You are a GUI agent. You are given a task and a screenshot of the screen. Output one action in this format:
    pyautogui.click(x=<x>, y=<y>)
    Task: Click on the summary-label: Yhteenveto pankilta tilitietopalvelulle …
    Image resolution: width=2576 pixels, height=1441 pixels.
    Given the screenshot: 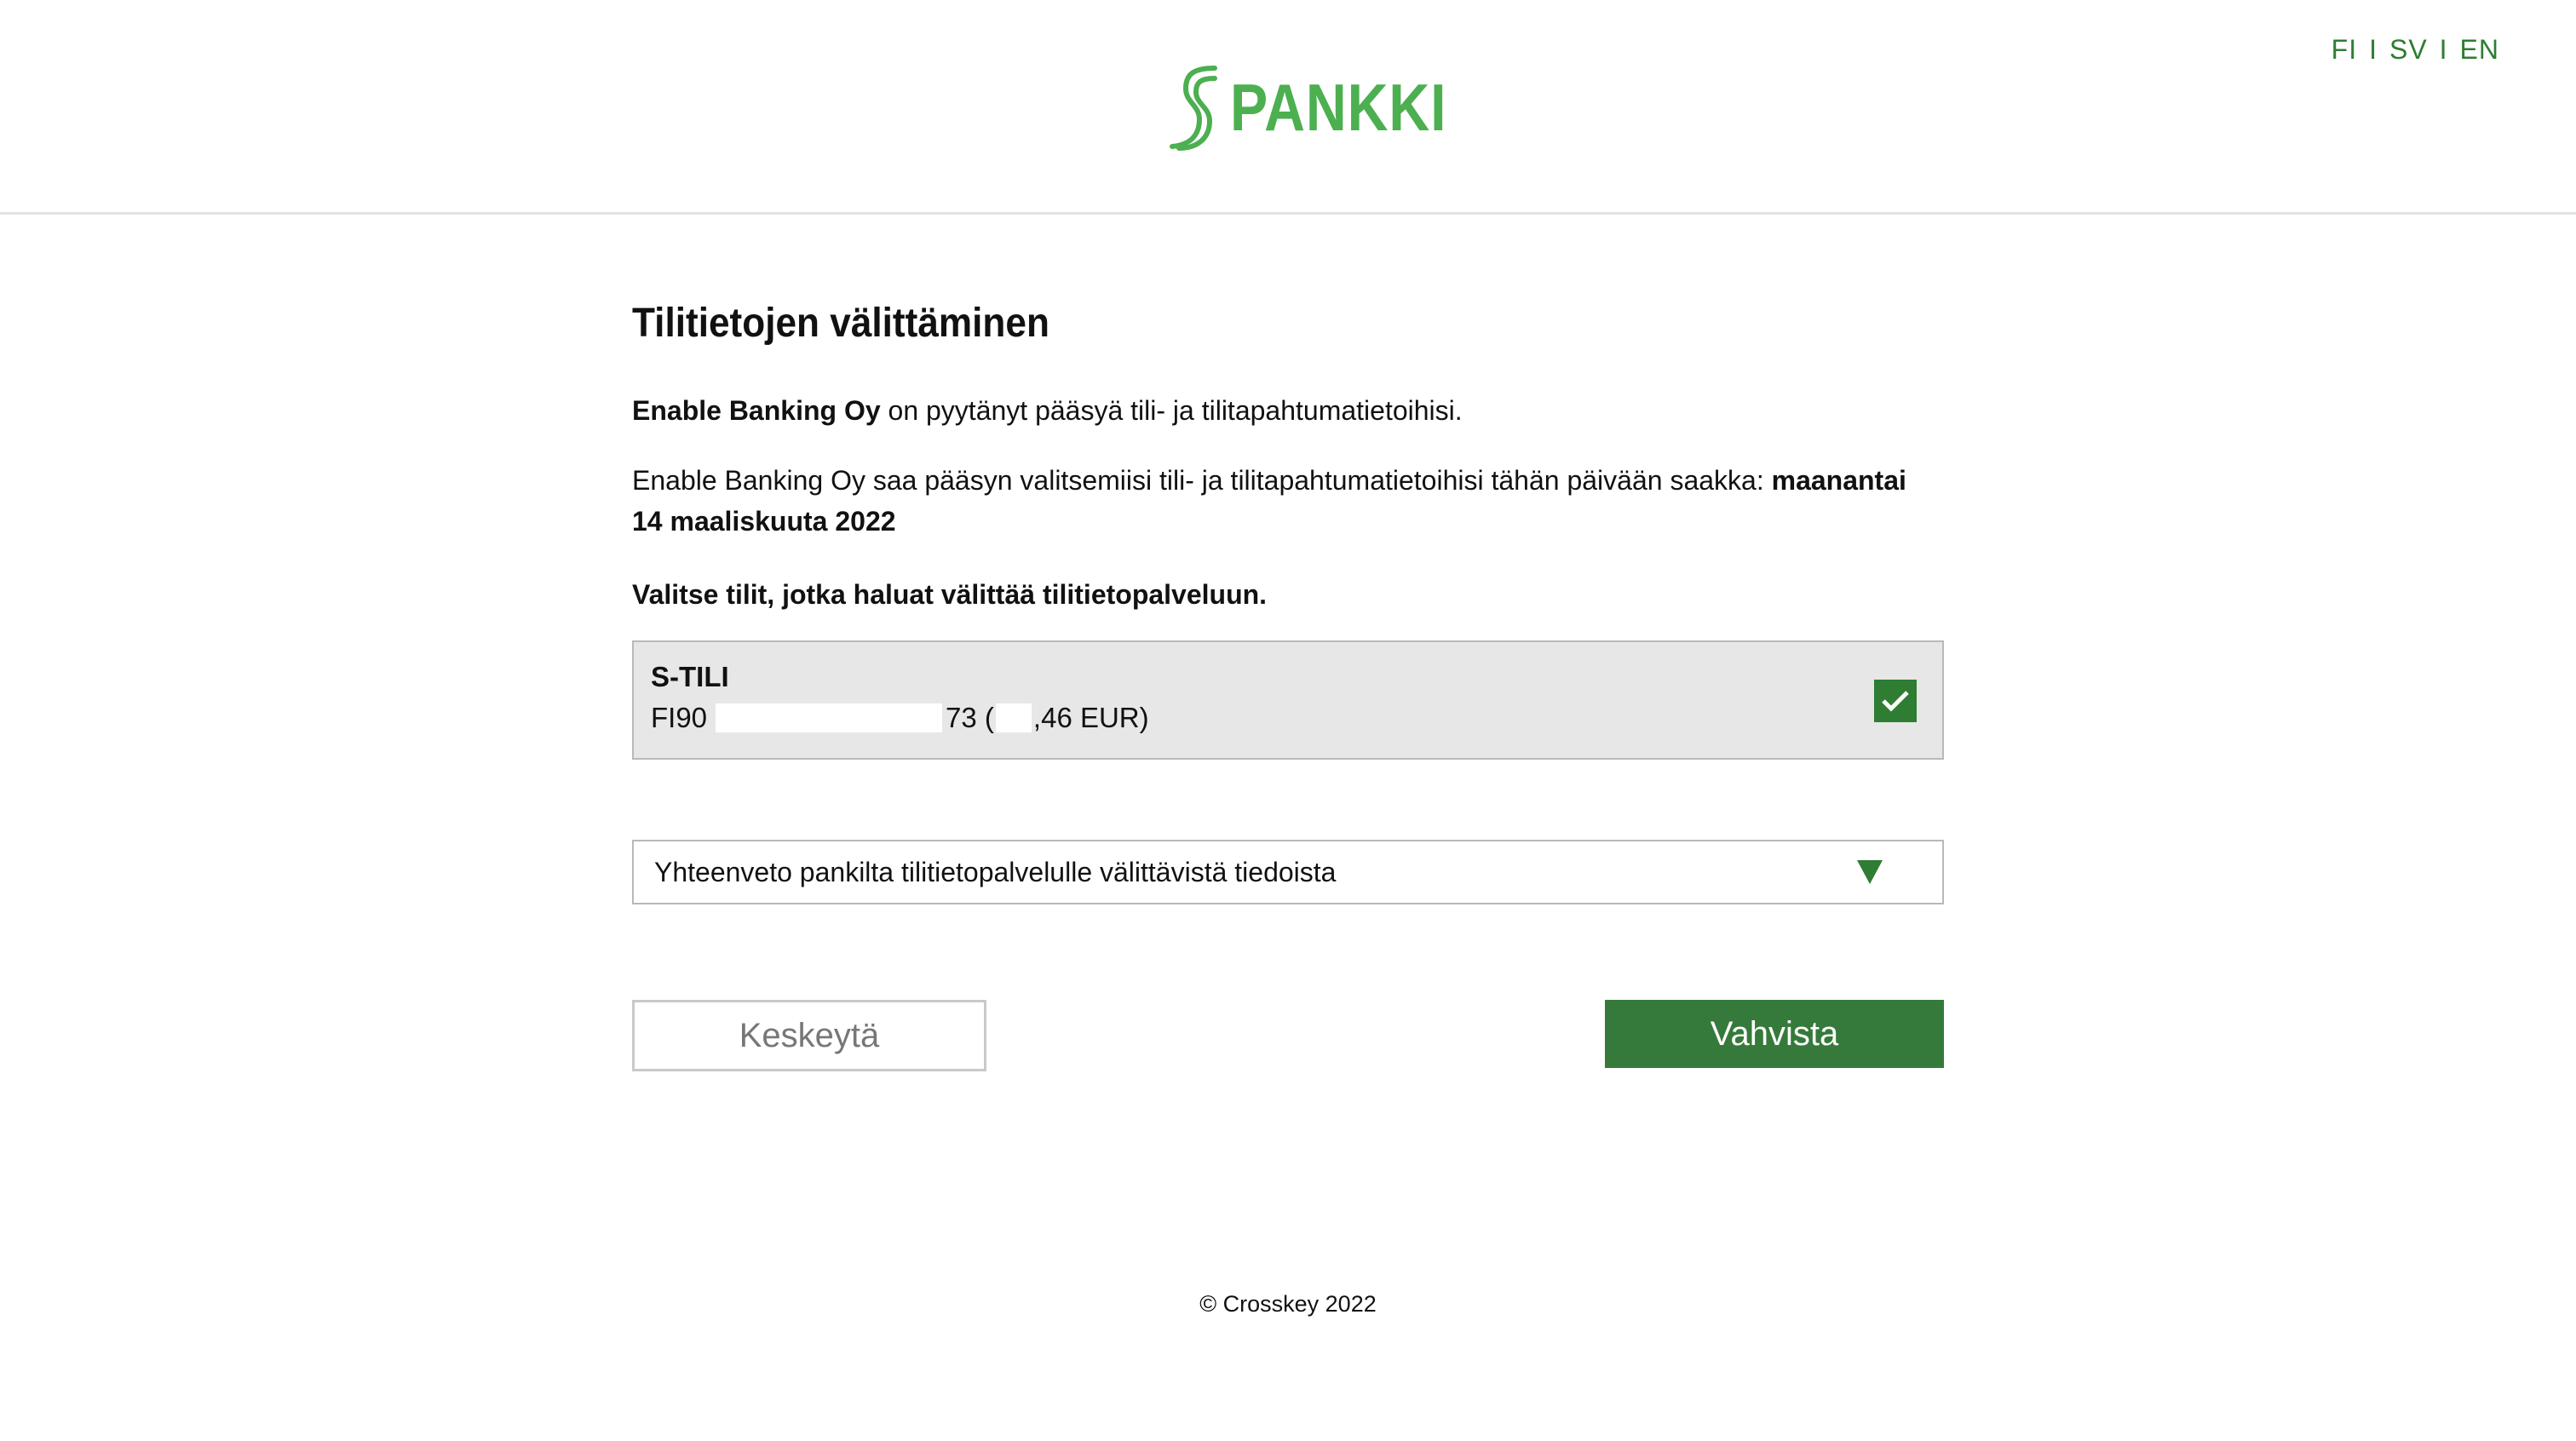 What is the action you would take?
    pyautogui.click(x=995, y=871)
    